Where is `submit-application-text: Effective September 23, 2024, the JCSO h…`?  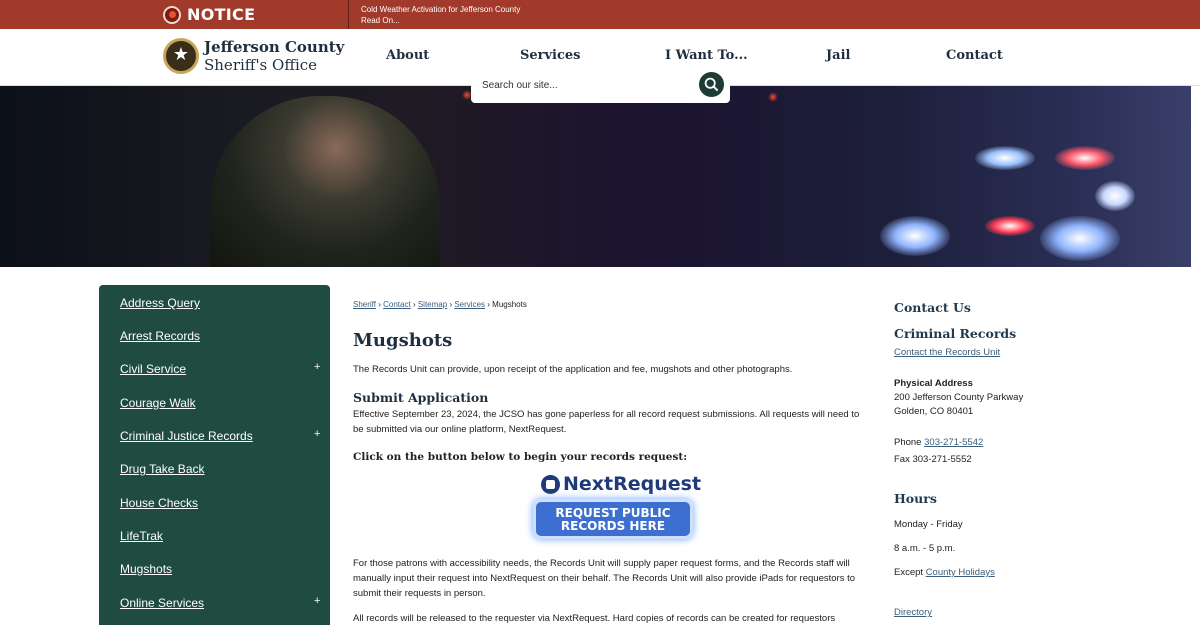 submit-application-text: Effective September 23, 2024, the JCSO h… is located at coordinates (606, 422).